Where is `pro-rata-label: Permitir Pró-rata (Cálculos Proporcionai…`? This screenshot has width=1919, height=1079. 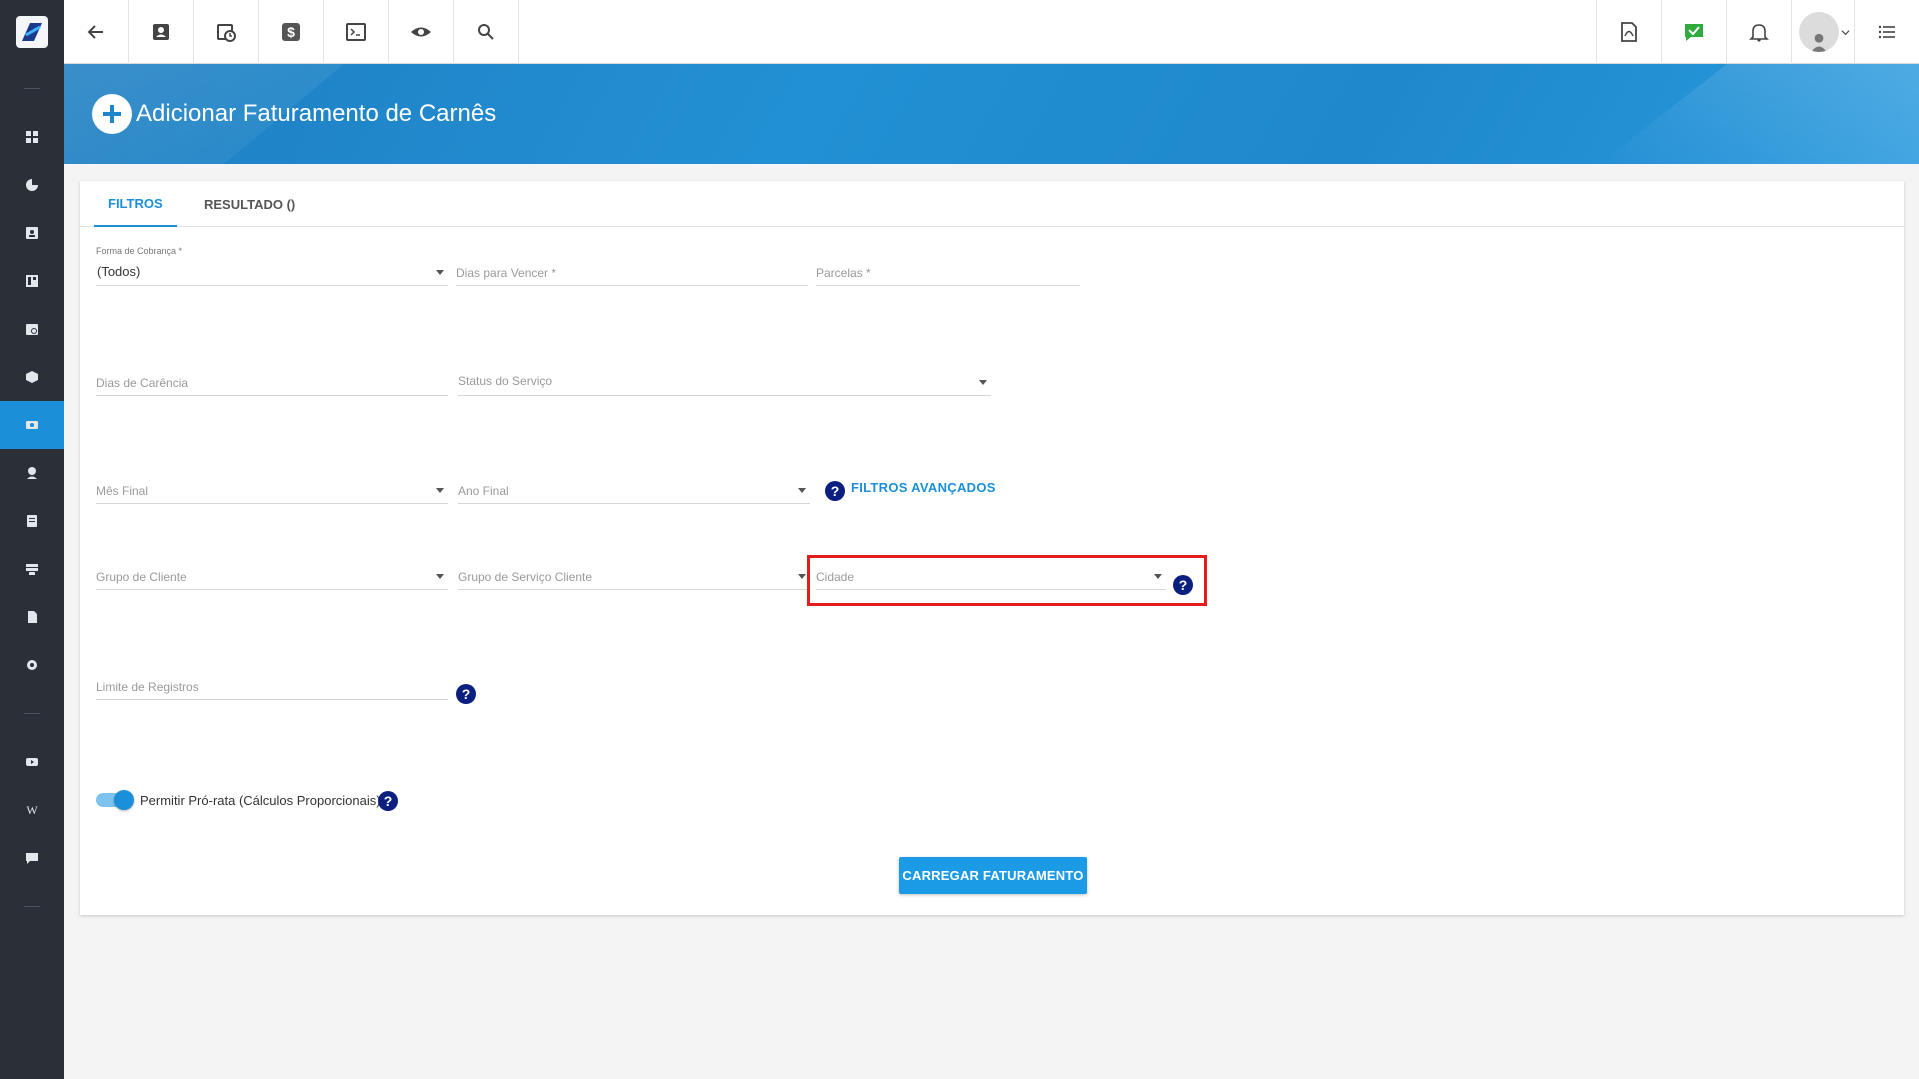
pro-rata-label: Permitir Pró-rata (Cálculos Proporcionai… is located at coordinates (260, 800).